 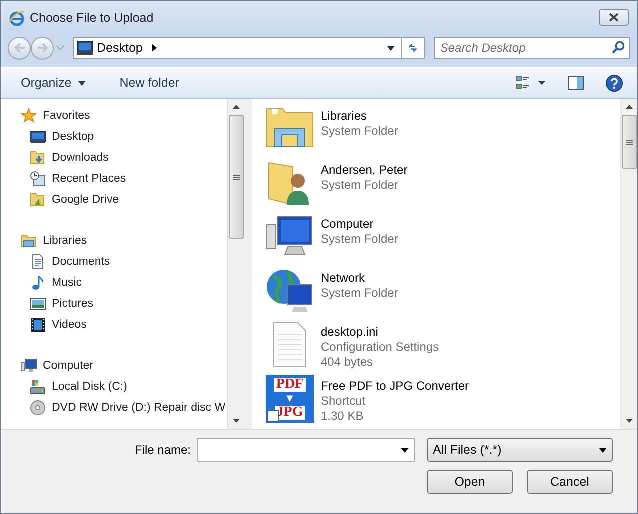 I want to click on view-options-icon, so click(x=531, y=83).